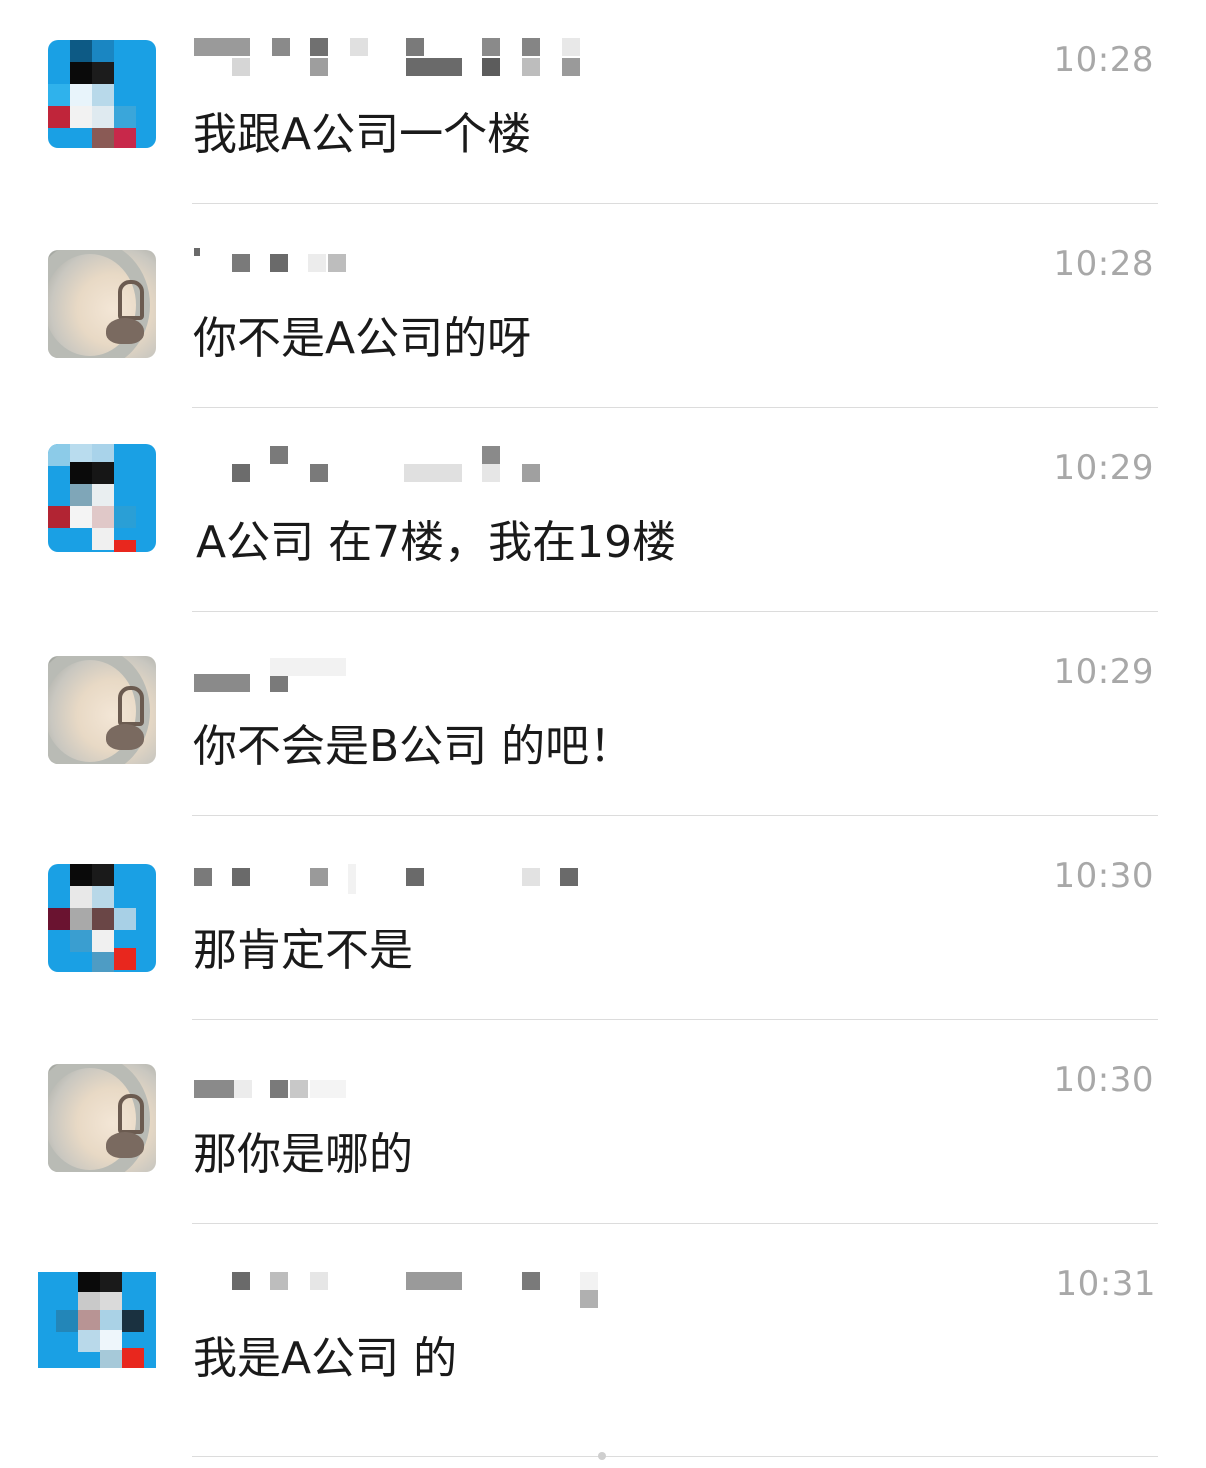  Describe the element at coordinates (603, 1326) in the screenshot. I see `chat-row: 10:31 我是A公司 的` at that location.